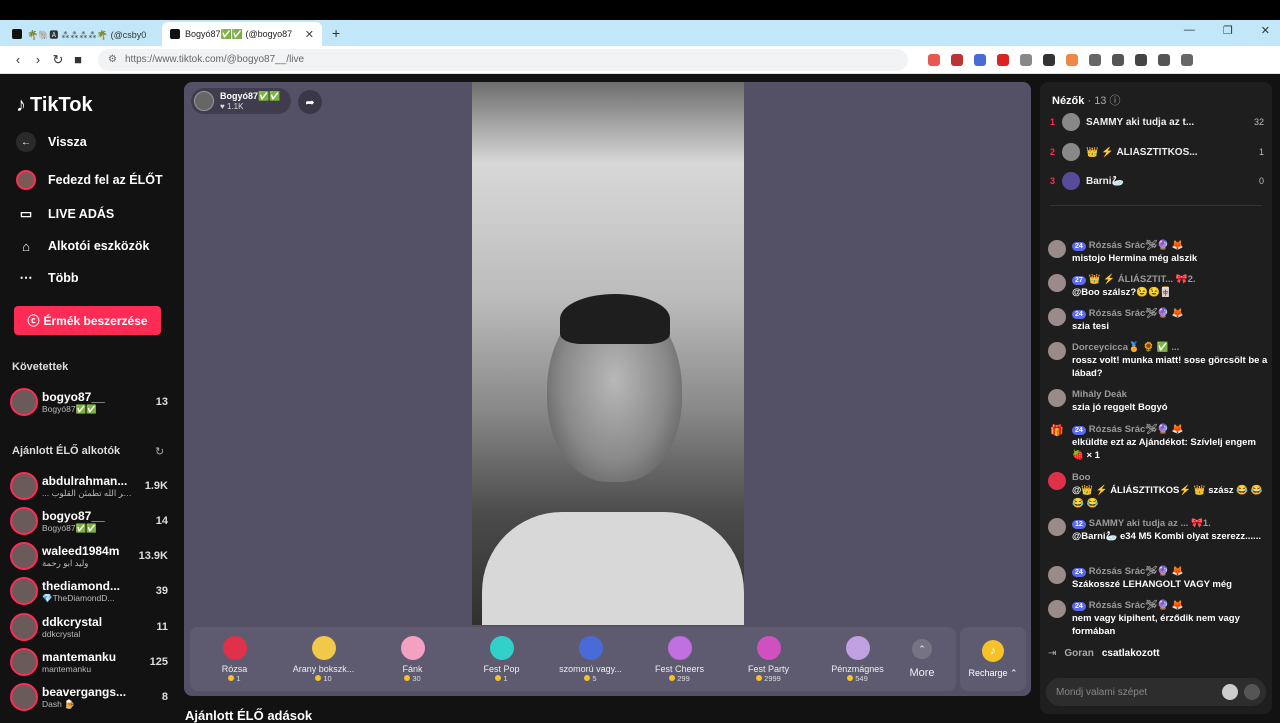 The image size is (1280, 723). I want to click on money-magnet-icon, so click(857, 647).